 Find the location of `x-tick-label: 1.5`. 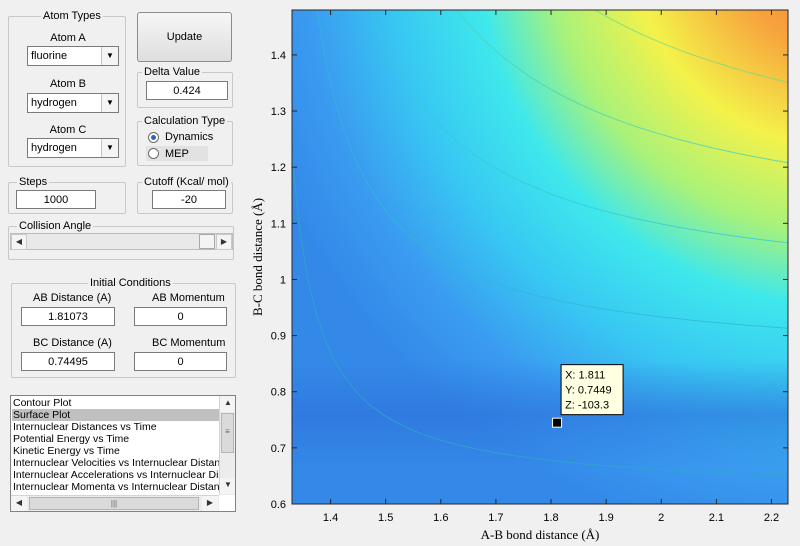

x-tick-label: 1.5 is located at coordinates (385, 518).